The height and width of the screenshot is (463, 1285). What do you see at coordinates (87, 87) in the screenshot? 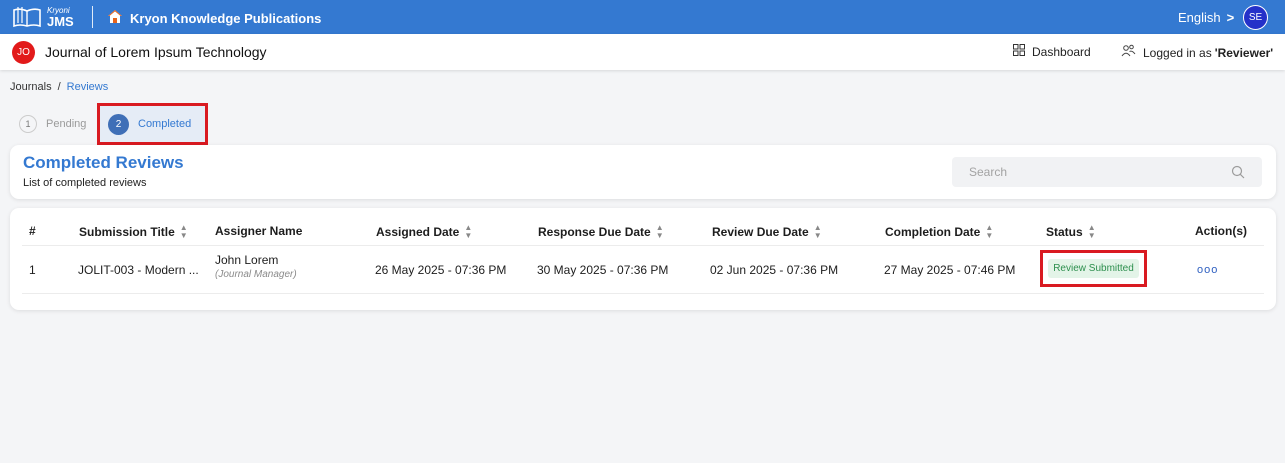
I see `breadcrumb-reviews: Reviews` at bounding box center [87, 87].